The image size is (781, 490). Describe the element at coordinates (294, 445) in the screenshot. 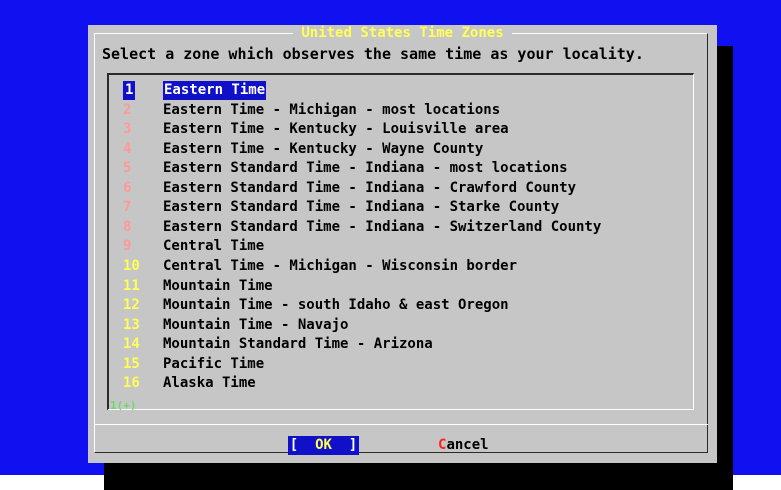

I see `ok-left-bracket: [` at that location.